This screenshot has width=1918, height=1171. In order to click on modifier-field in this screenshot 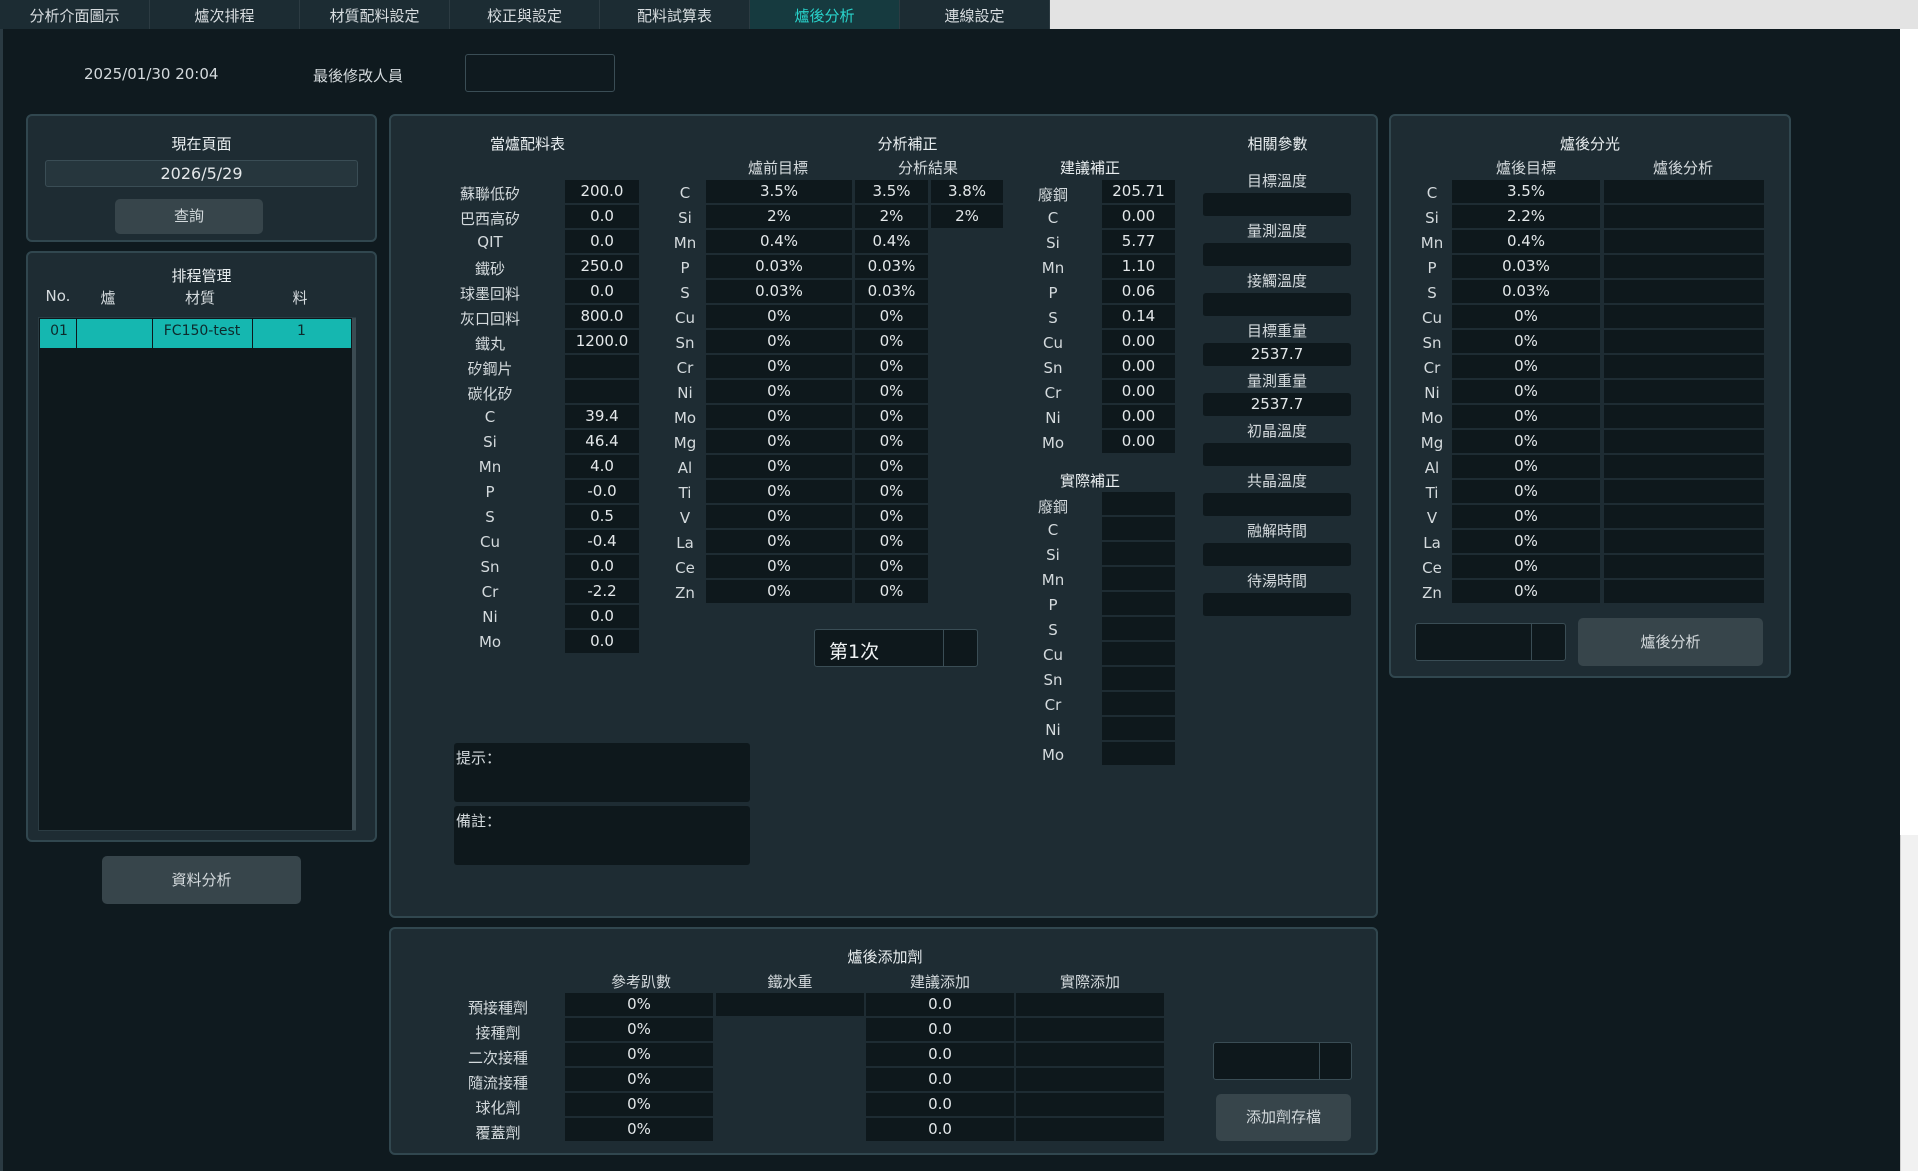, I will do `click(540, 73)`.